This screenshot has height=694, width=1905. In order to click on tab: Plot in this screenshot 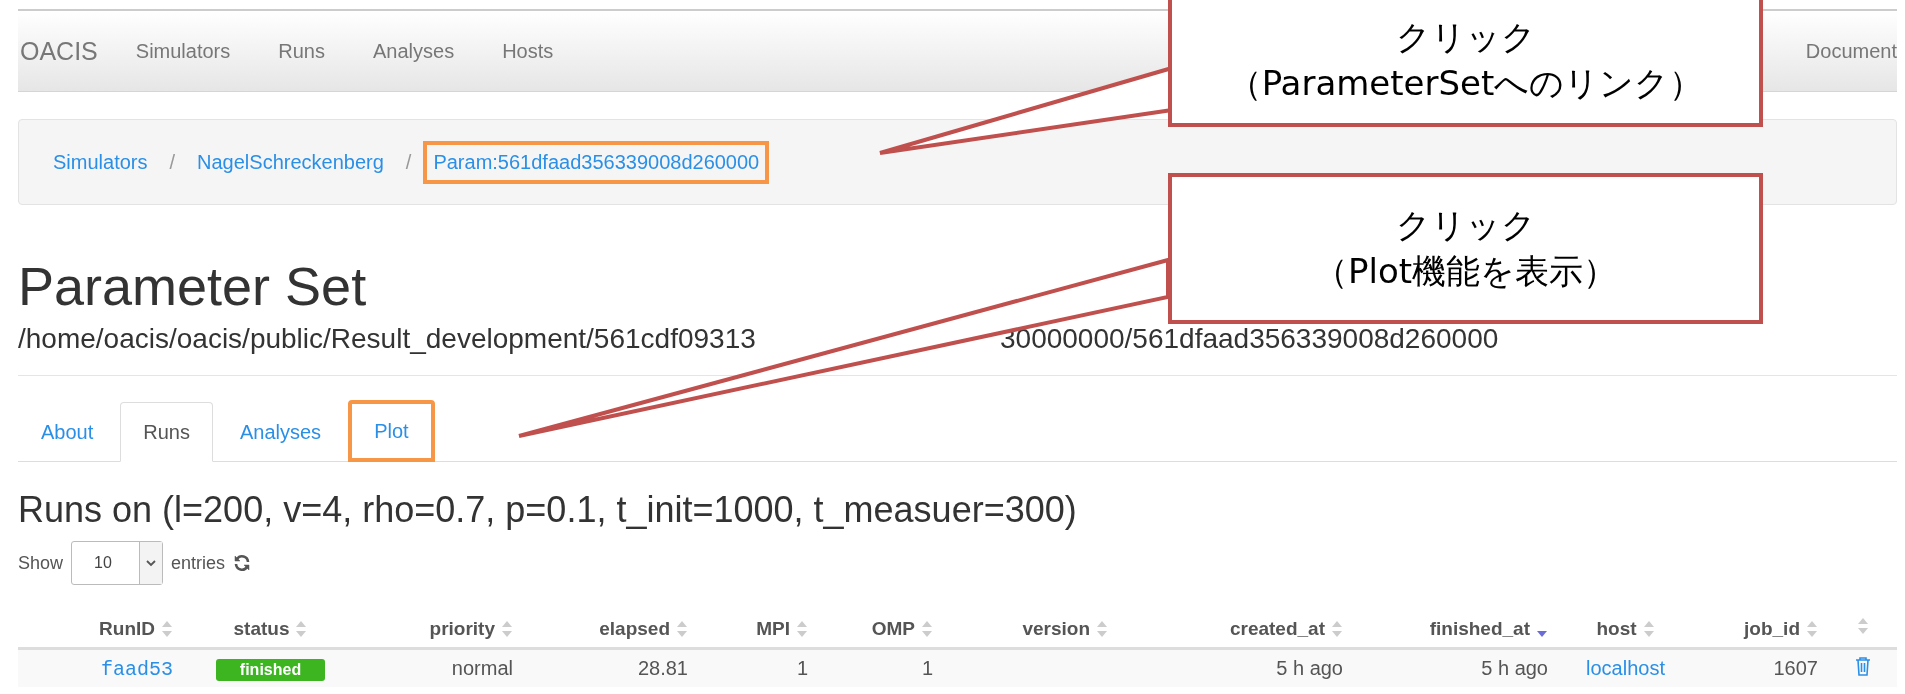, I will do `click(391, 431)`.